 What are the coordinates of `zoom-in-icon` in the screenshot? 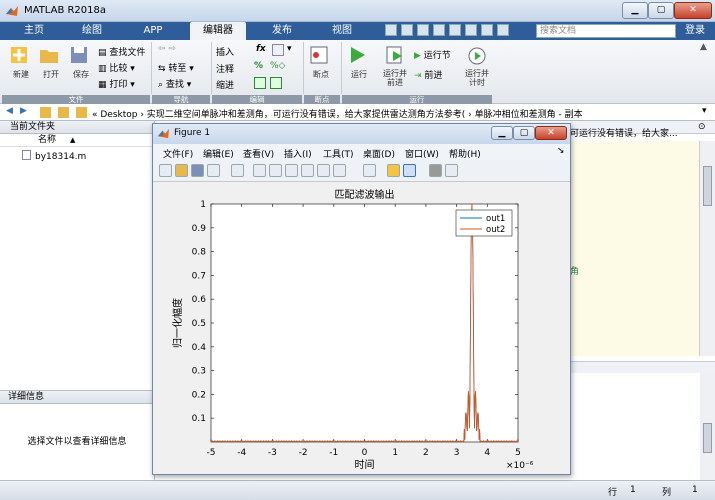 It's located at (259, 170).